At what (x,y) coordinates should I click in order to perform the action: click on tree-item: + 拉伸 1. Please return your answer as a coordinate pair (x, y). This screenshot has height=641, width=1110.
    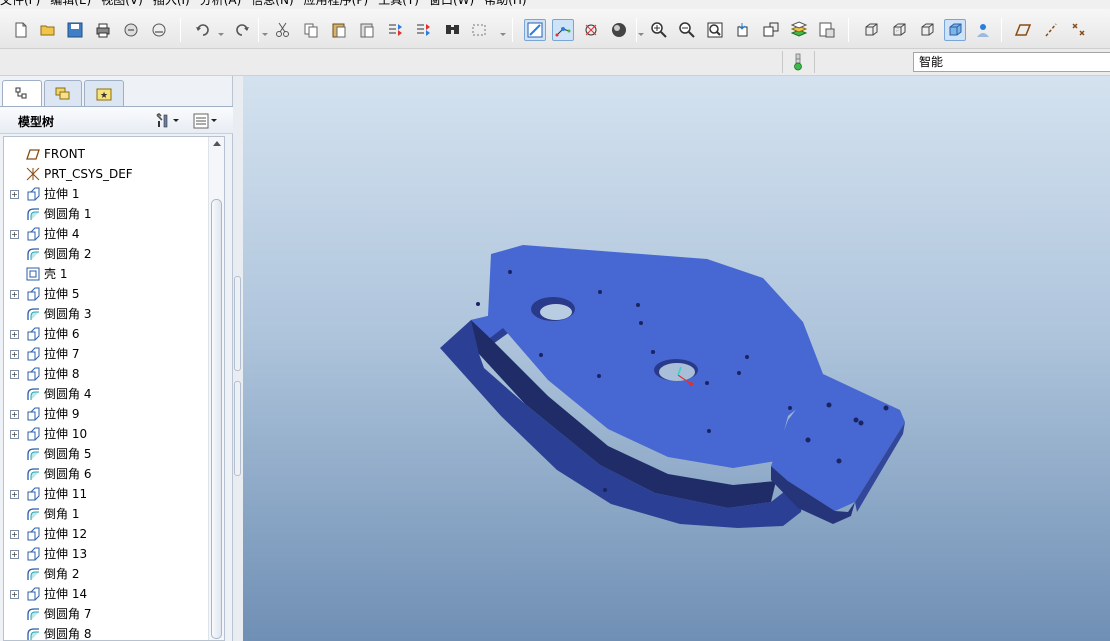
    Looking at the image, I should click on (106, 194).